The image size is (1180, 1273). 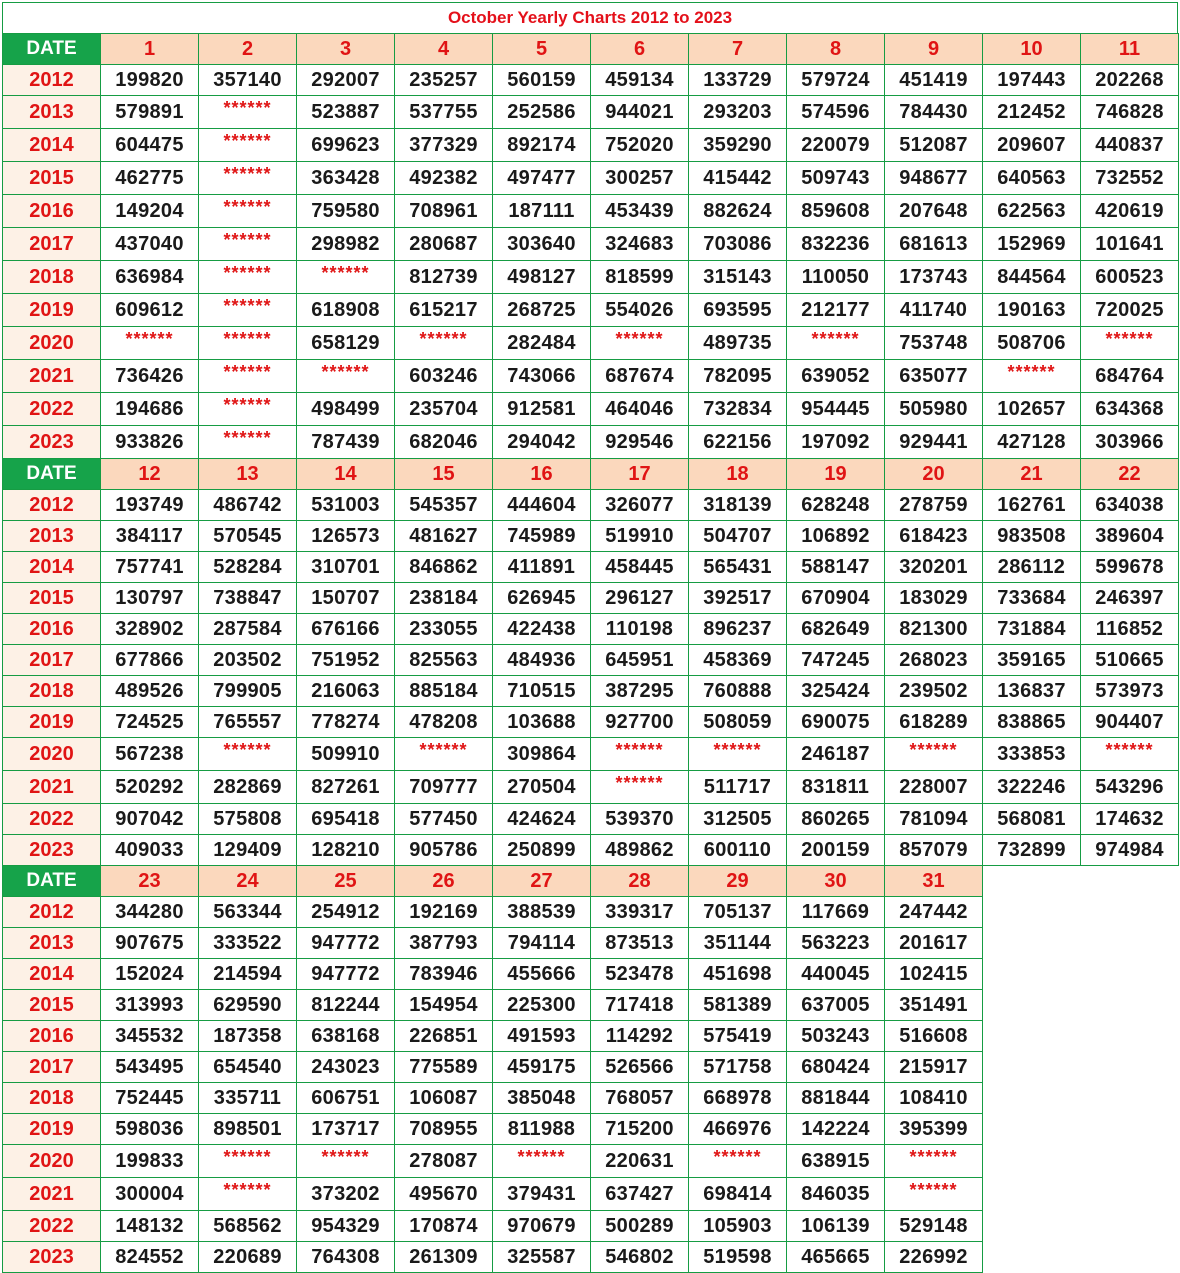 What do you see at coordinates (247, 850) in the screenshot?
I see `result-cell: 129409` at bounding box center [247, 850].